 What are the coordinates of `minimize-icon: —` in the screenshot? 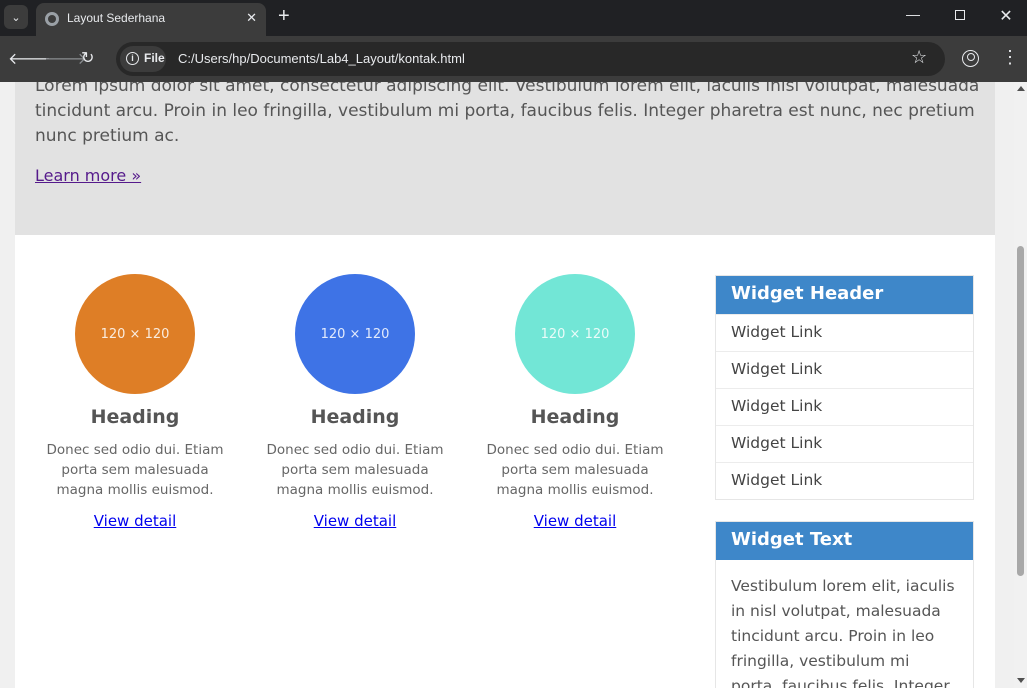 It's located at (913, 17).